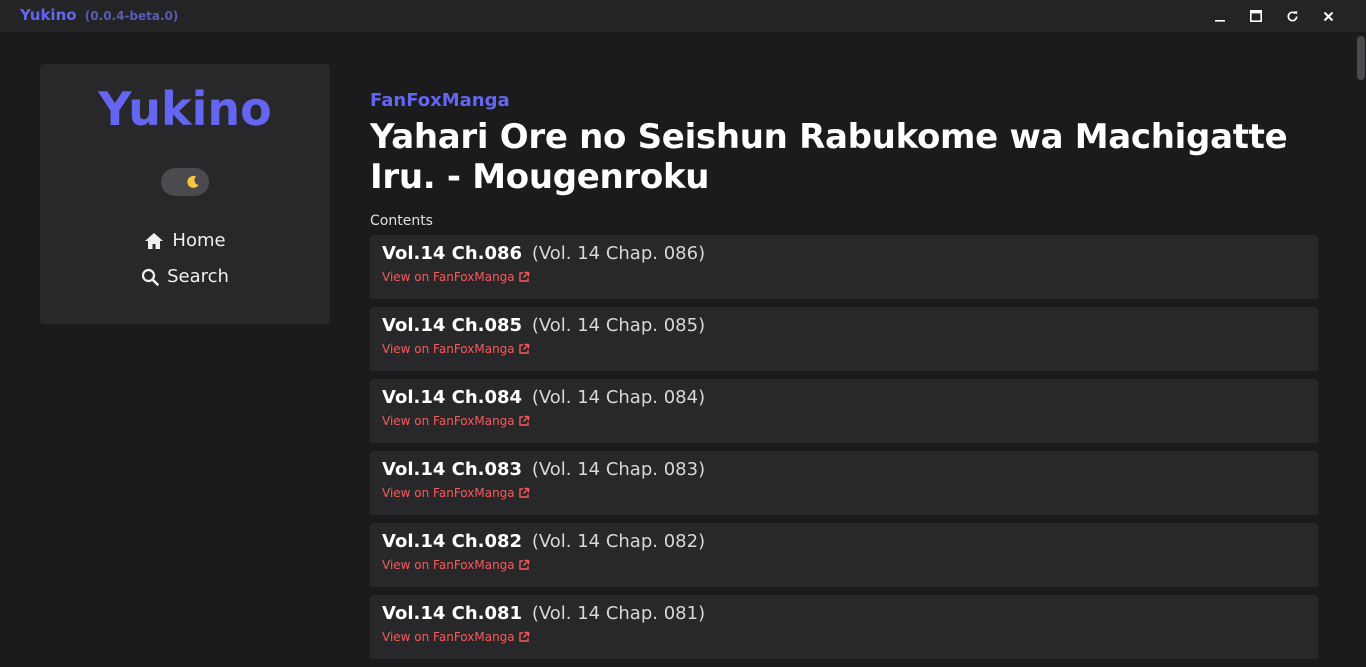 This screenshot has height=667, width=1366. What do you see at coordinates (452, 613) in the screenshot?
I see `chapter-name: Vol.14 Ch.081` at bounding box center [452, 613].